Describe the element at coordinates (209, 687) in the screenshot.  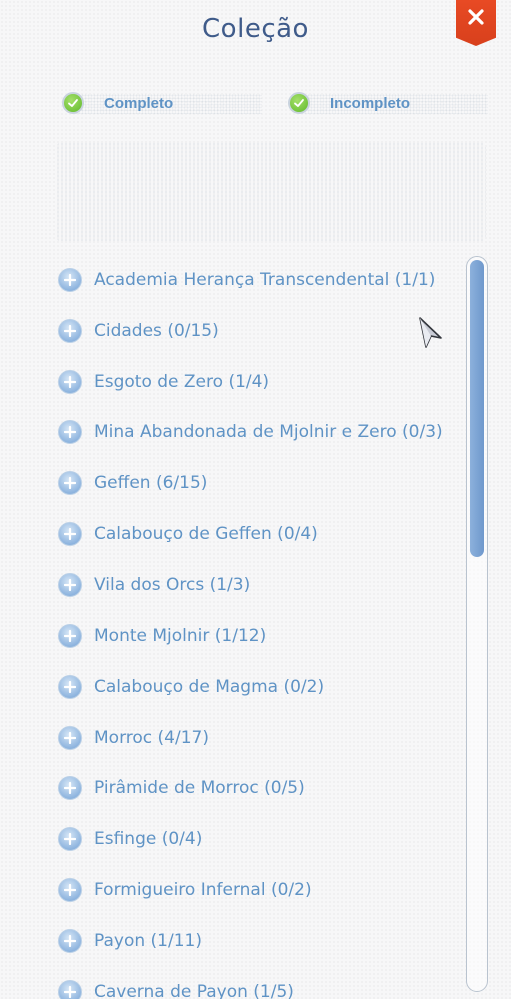
I see `list-item-label: Calabouço de Magma (0/2)` at that location.